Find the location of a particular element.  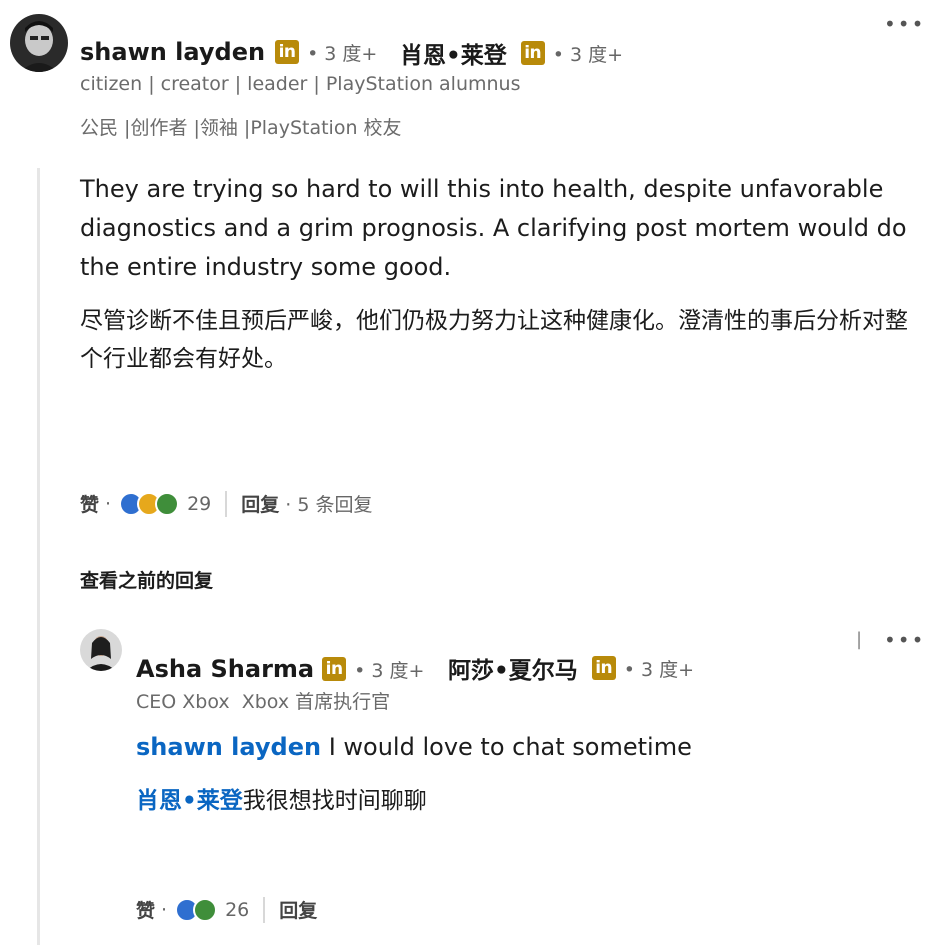

mention-link: shawn layden is located at coordinates (228, 747).